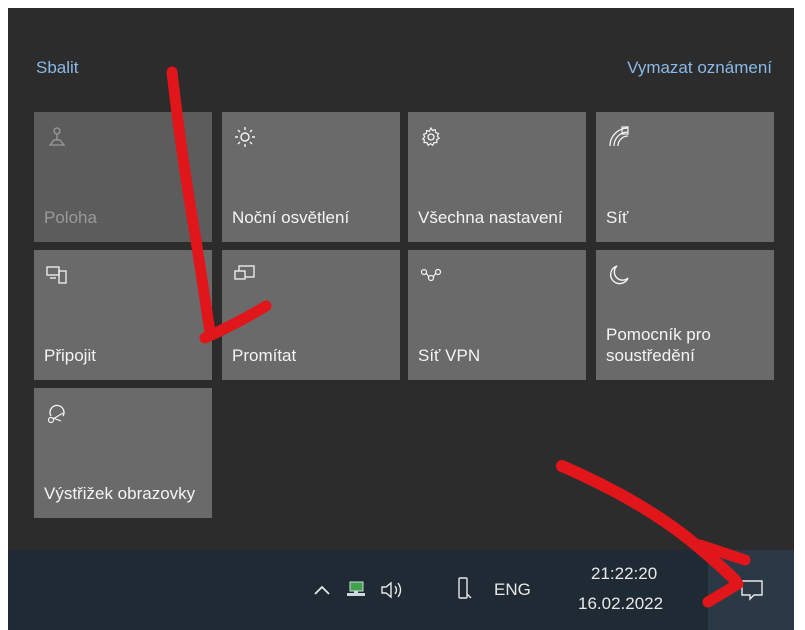  What do you see at coordinates (617, 217) in the screenshot?
I see `tile-label: Síť` at bounding box center [617, 217].